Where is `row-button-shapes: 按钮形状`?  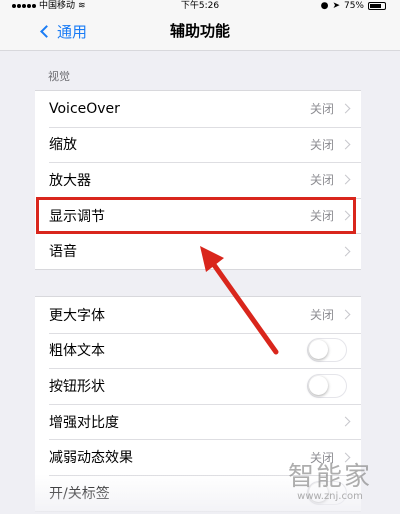 row-button-shapes: 按钮形状 is located at coordinates (198, 386).